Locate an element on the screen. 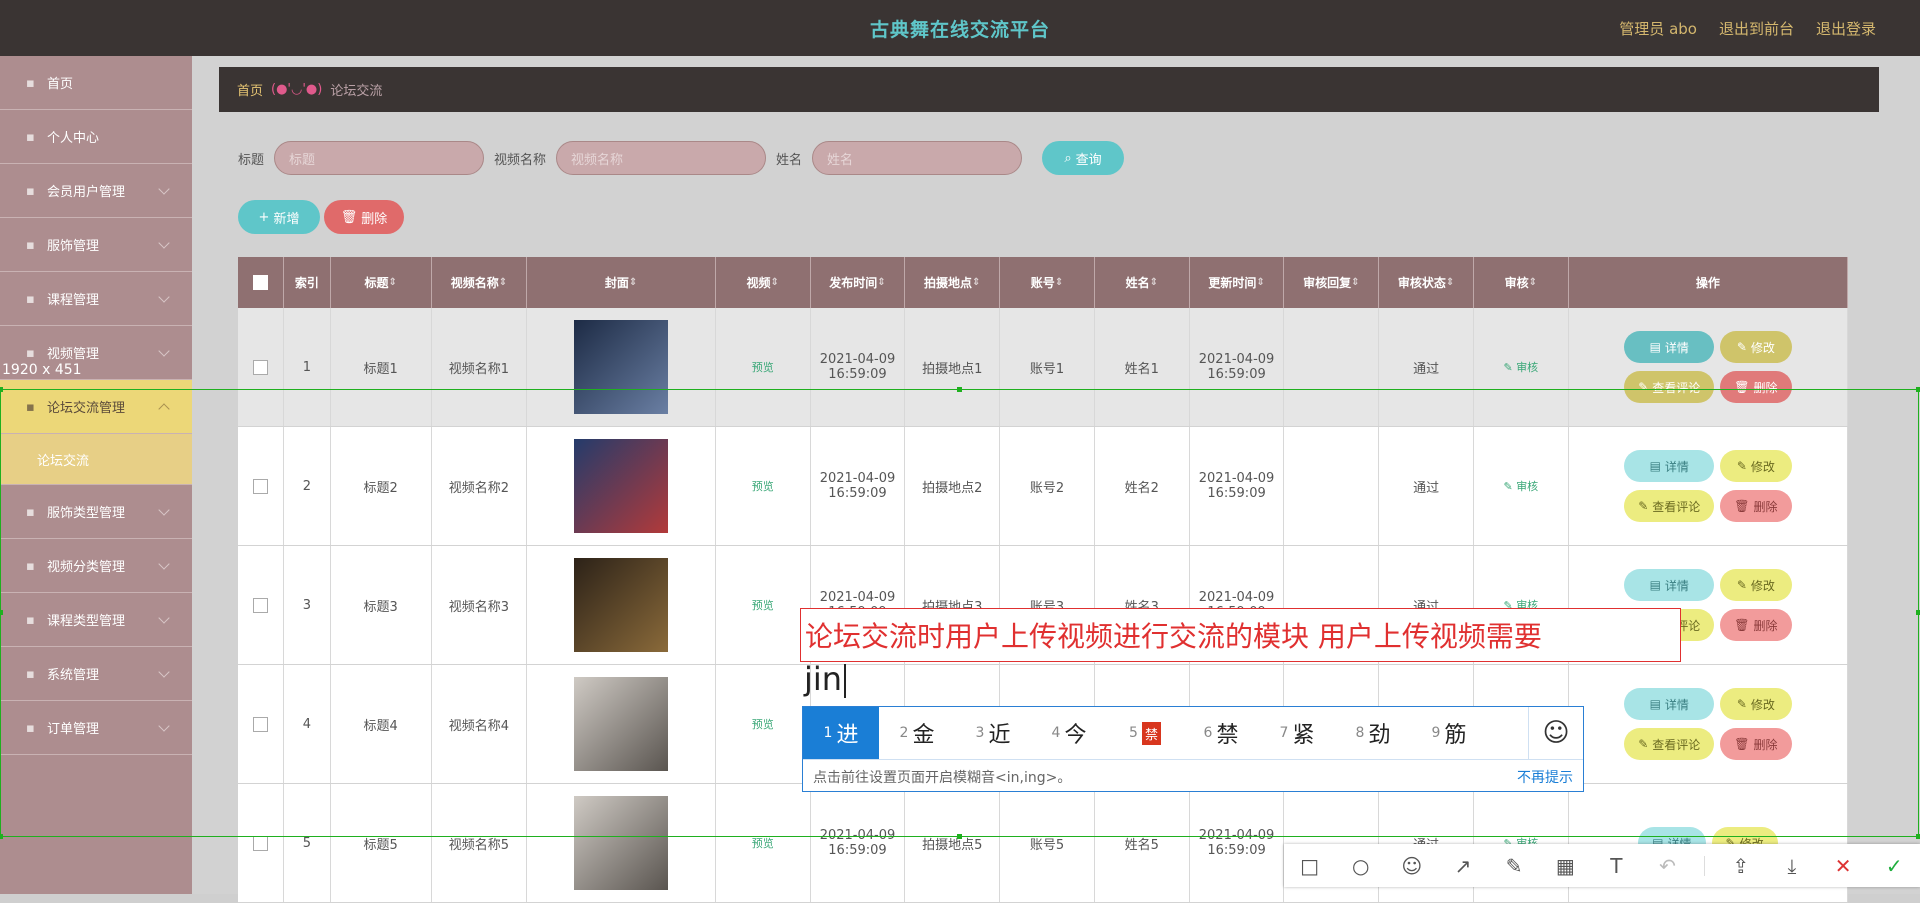 The width and height of the screenshot is (1920, 903). logout-link: 退出登录 is located at coordinates (1846, 28).